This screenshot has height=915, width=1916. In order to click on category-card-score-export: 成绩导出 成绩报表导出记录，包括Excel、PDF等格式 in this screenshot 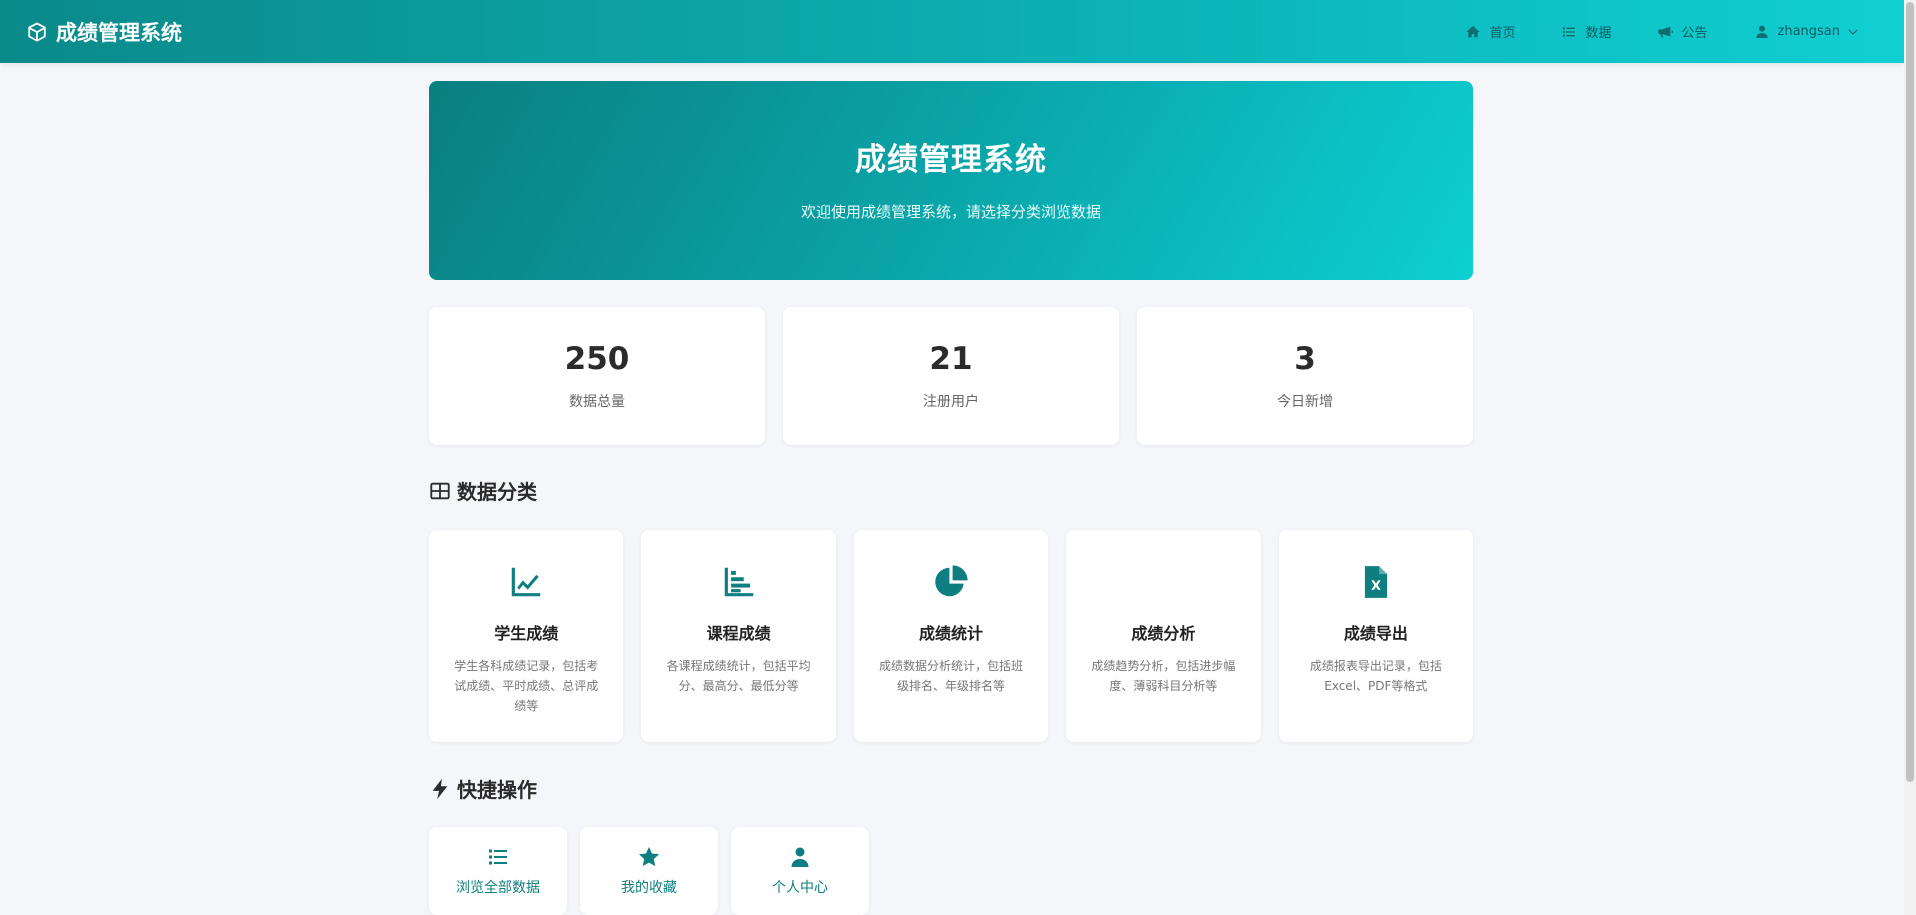, I will do `click(1376, 636)`.